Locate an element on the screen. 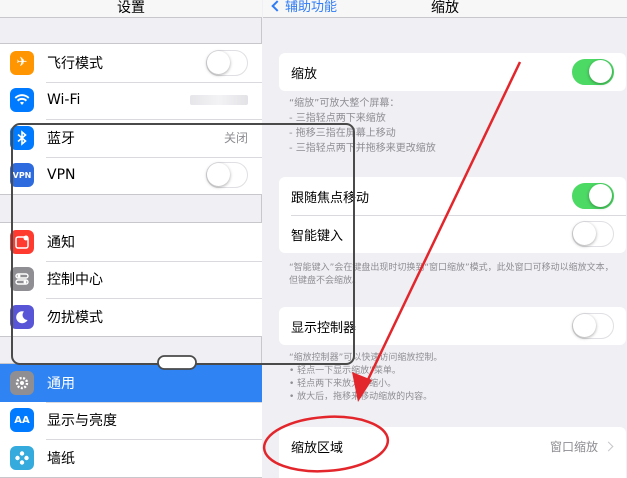  sidebar-group-system: 通知 控制中心 勿扰模式 is located at coordinates (131, 279).